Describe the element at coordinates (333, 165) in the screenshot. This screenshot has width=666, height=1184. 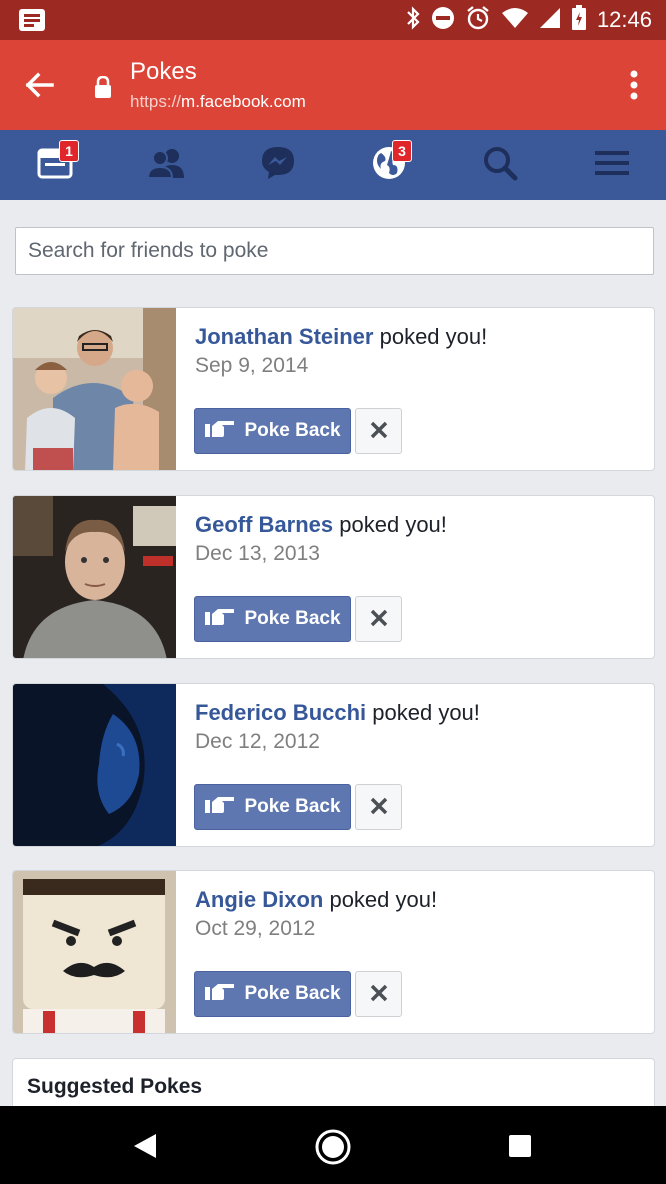
I see `facebook-nav-bar: 1 3` at that location.